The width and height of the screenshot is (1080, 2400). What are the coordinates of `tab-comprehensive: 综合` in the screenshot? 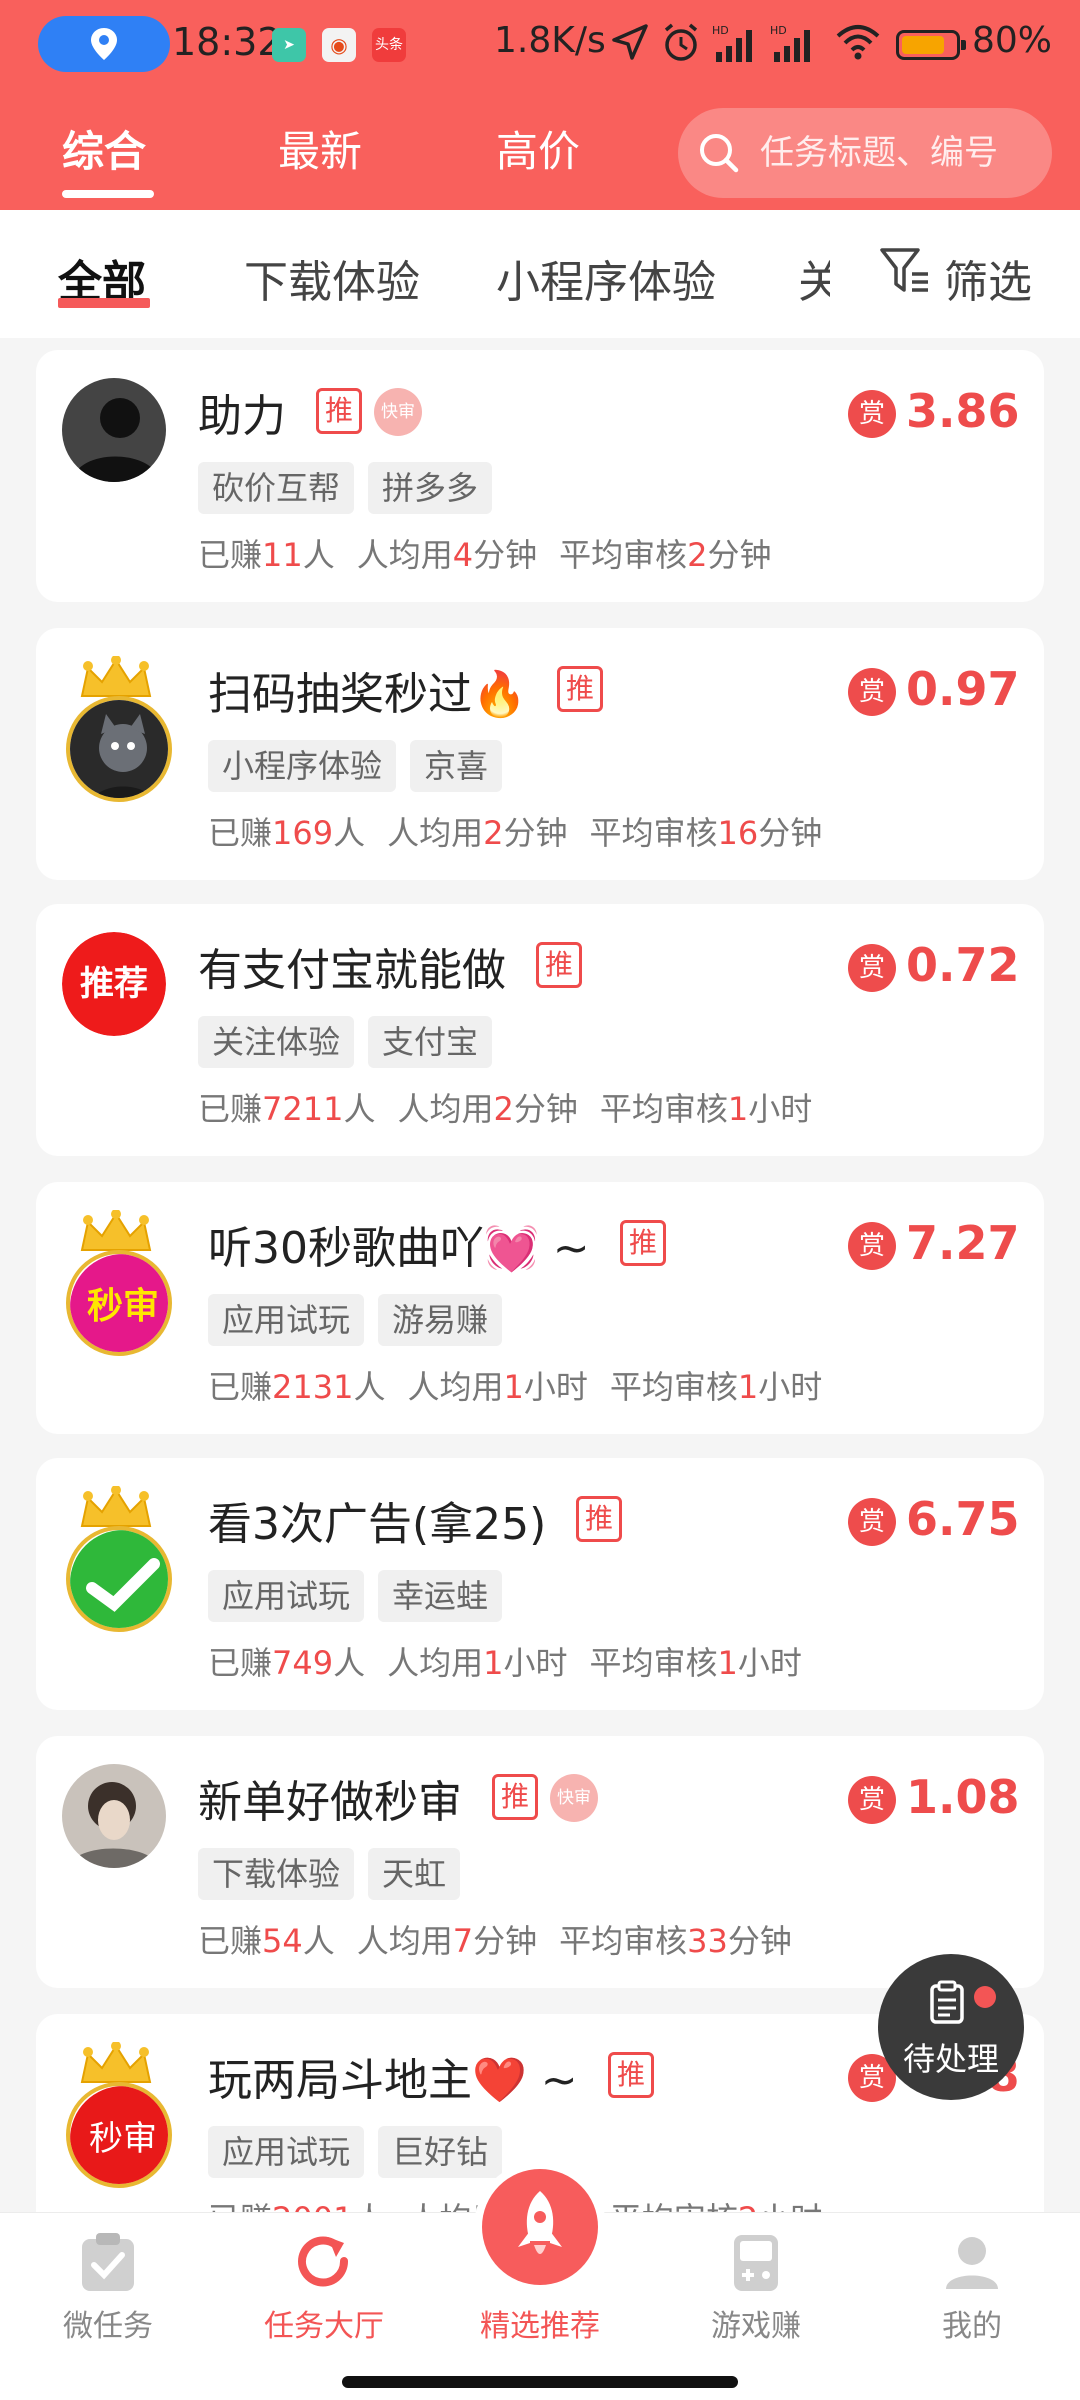 It's located at (104, 148).